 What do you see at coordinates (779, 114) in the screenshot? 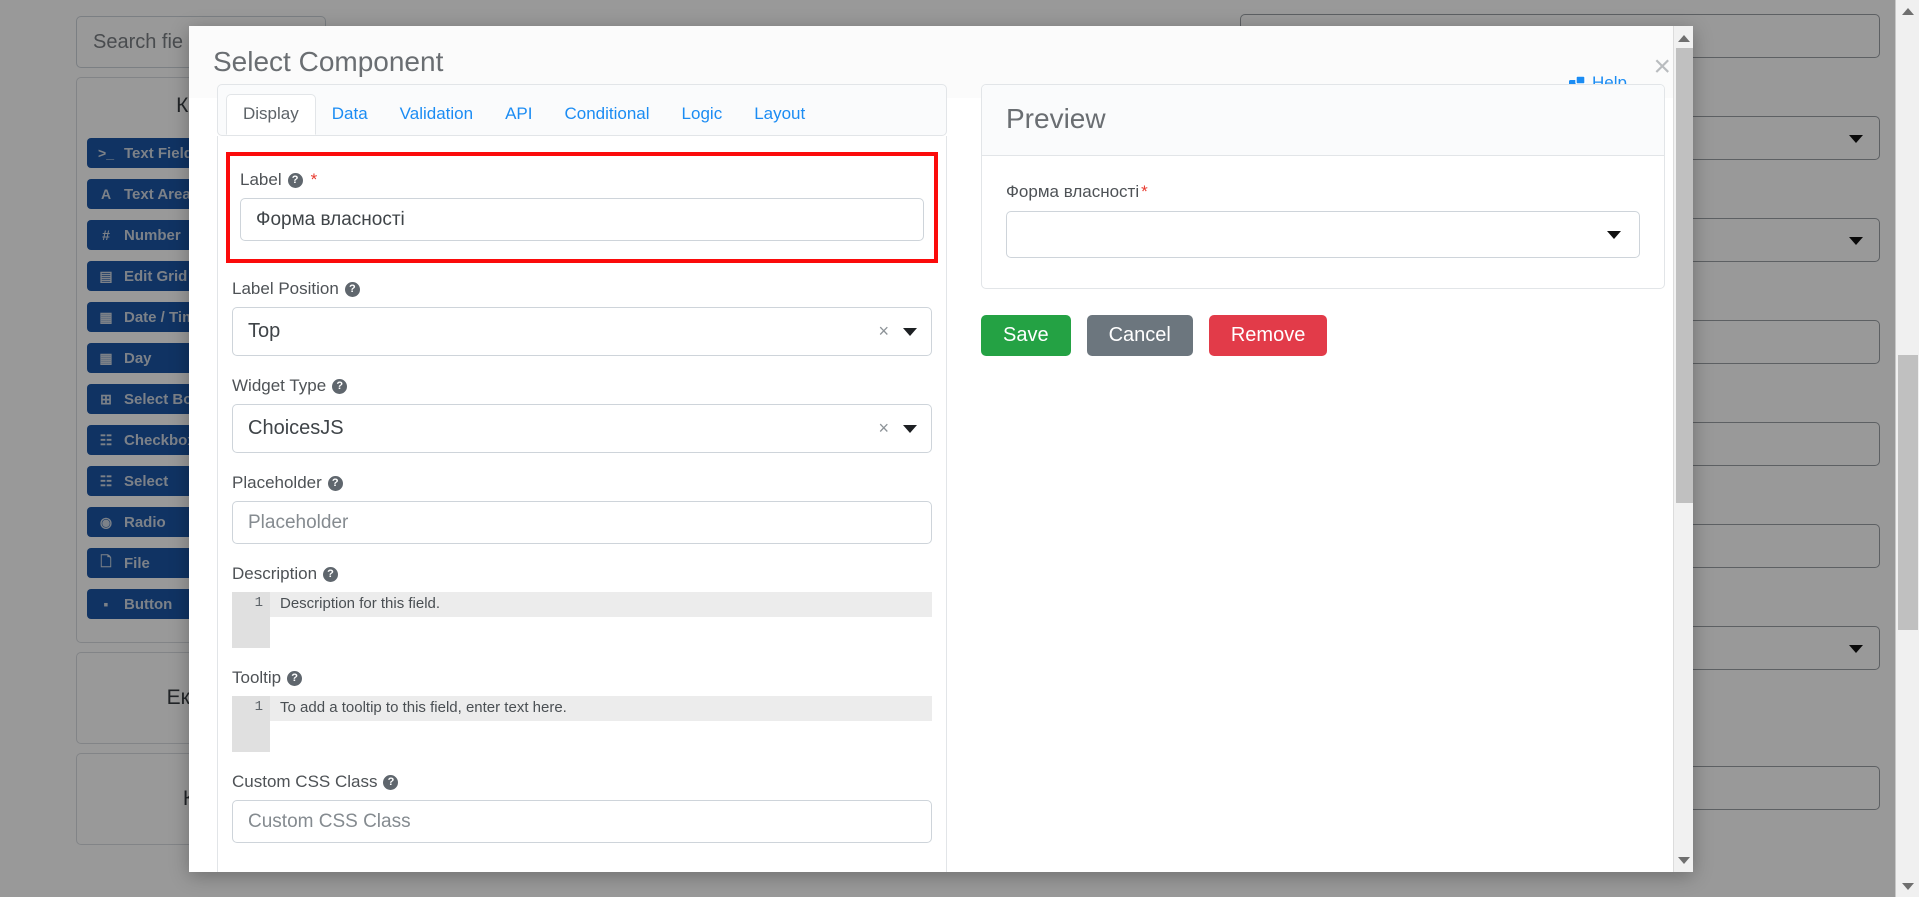
I see `tab-layout: Layout` at bounding box center [779, 114].